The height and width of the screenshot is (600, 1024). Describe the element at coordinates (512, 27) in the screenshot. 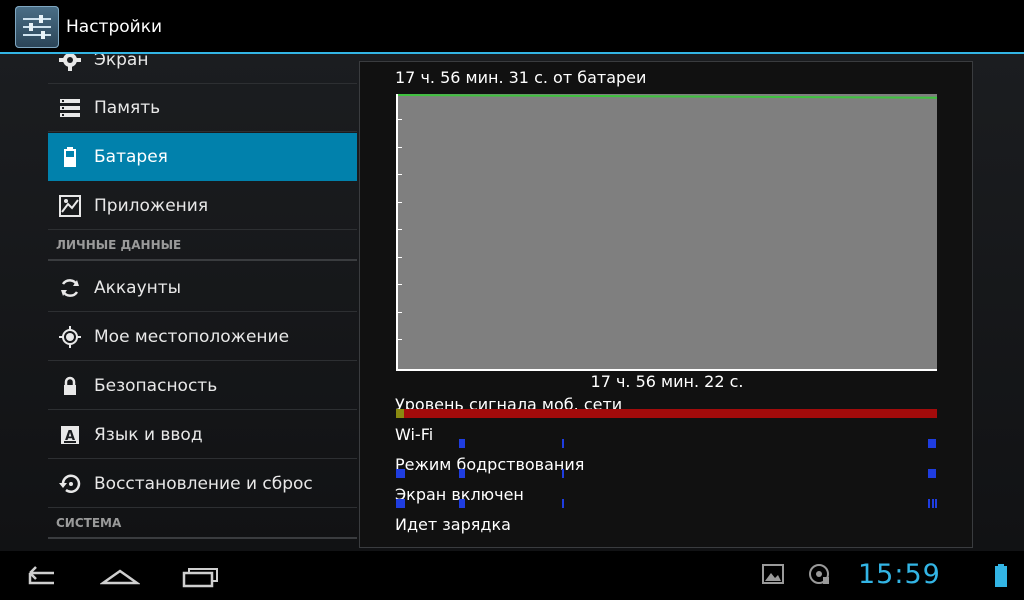

I see `action-bar: Настройки` at that location.